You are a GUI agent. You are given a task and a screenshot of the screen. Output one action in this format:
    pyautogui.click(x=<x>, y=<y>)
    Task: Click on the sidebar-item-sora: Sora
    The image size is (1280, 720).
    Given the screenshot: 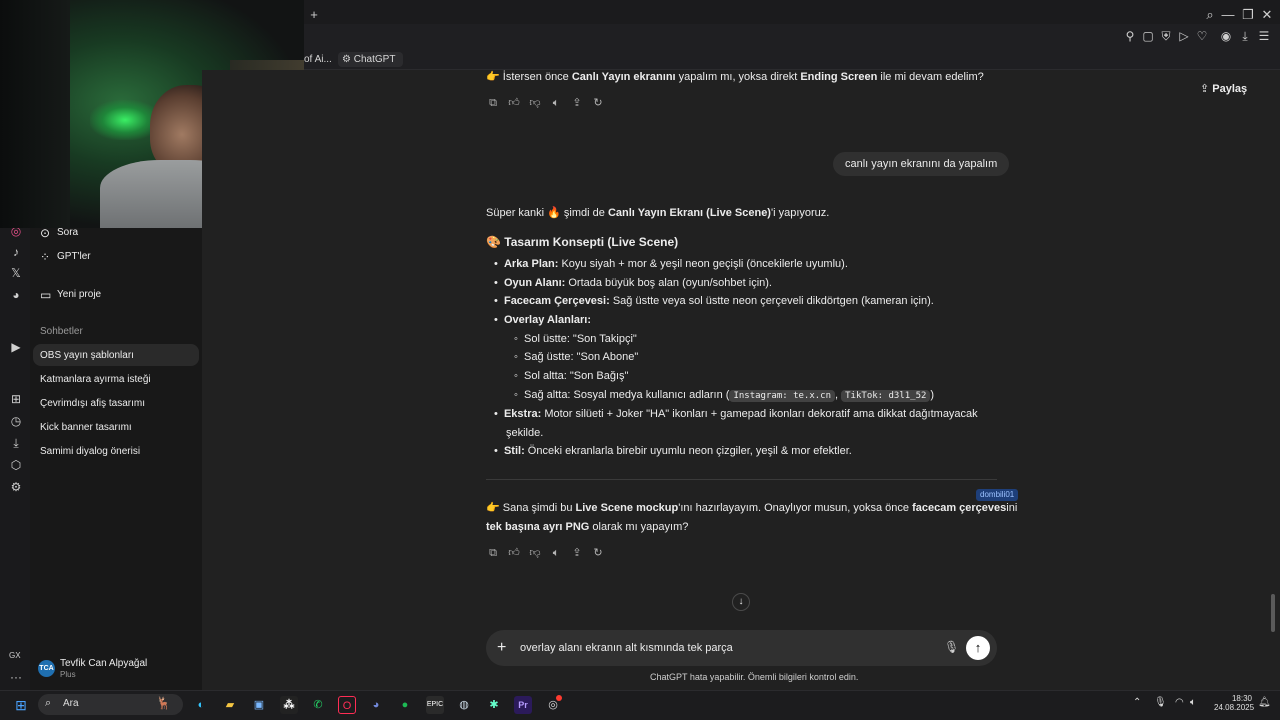 What is the action you would take?
    pyautogui.click(x=67, y=232)
    